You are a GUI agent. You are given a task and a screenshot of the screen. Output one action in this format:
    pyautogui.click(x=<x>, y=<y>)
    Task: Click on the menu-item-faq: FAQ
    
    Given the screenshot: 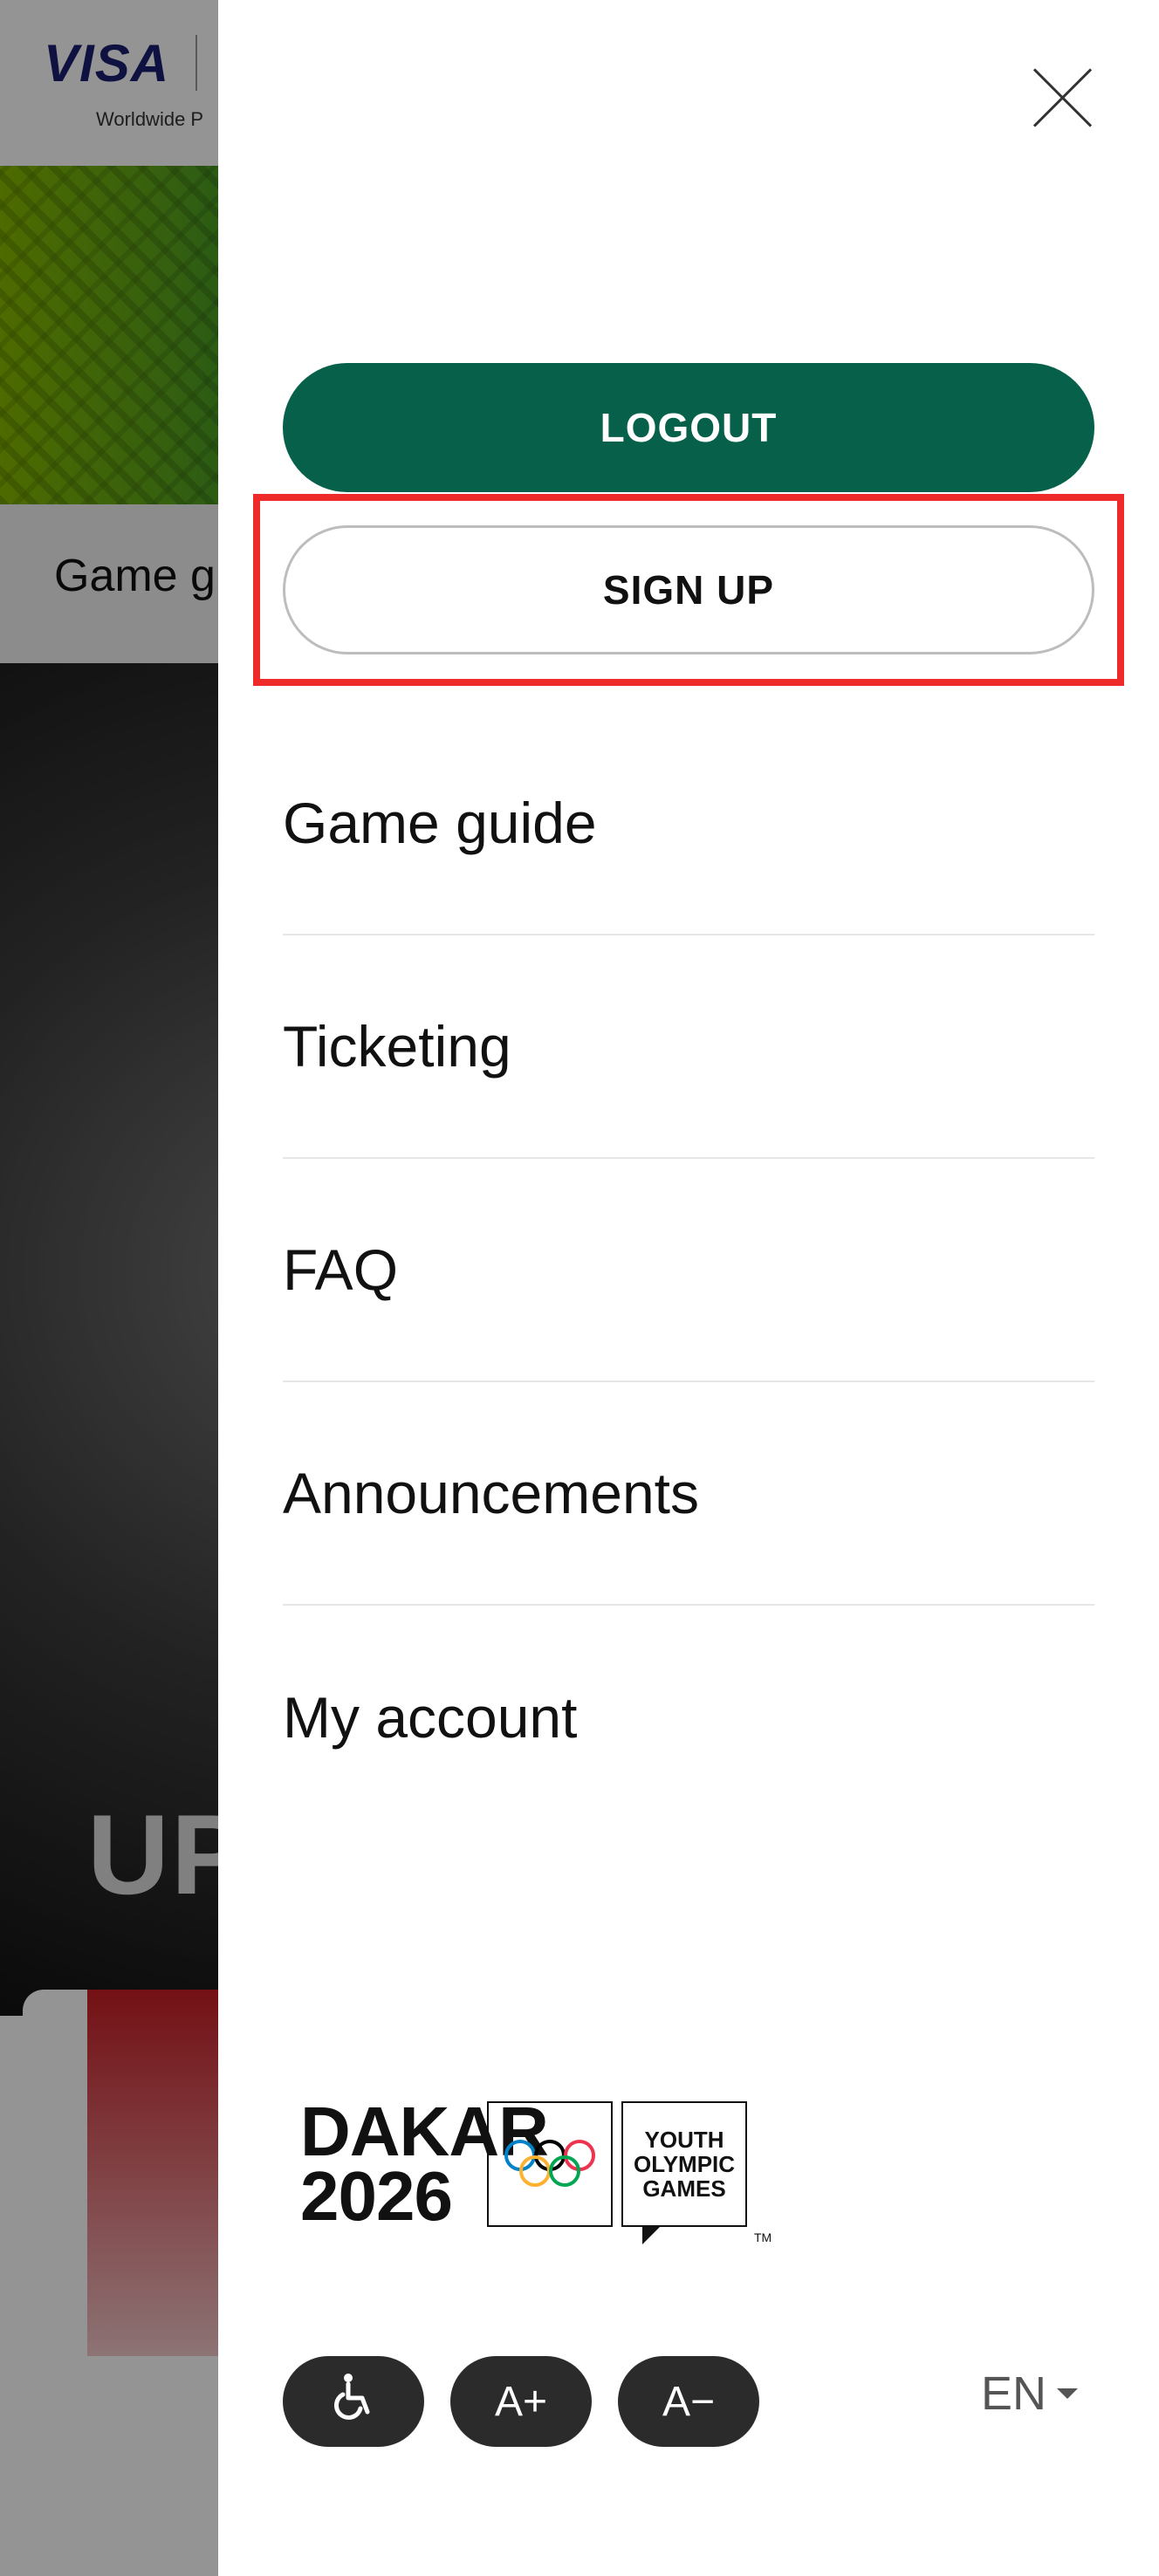 What is the action you would take?
    pyautogui.click(x=688, y=1271)
    